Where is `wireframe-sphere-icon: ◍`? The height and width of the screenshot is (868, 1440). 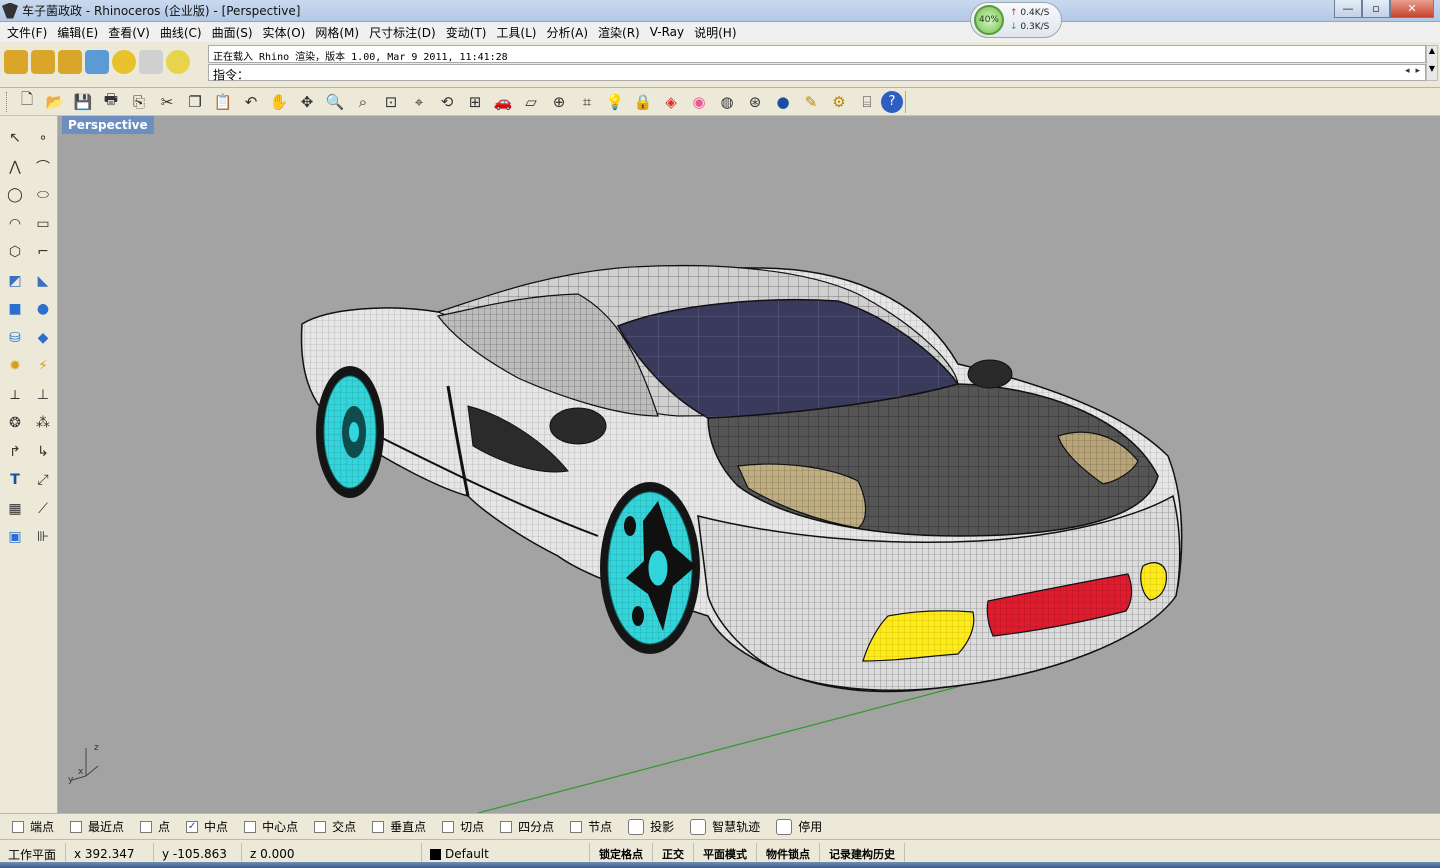 wireframe-sphere-icon: ◍ is located at coordinates (727, 102).